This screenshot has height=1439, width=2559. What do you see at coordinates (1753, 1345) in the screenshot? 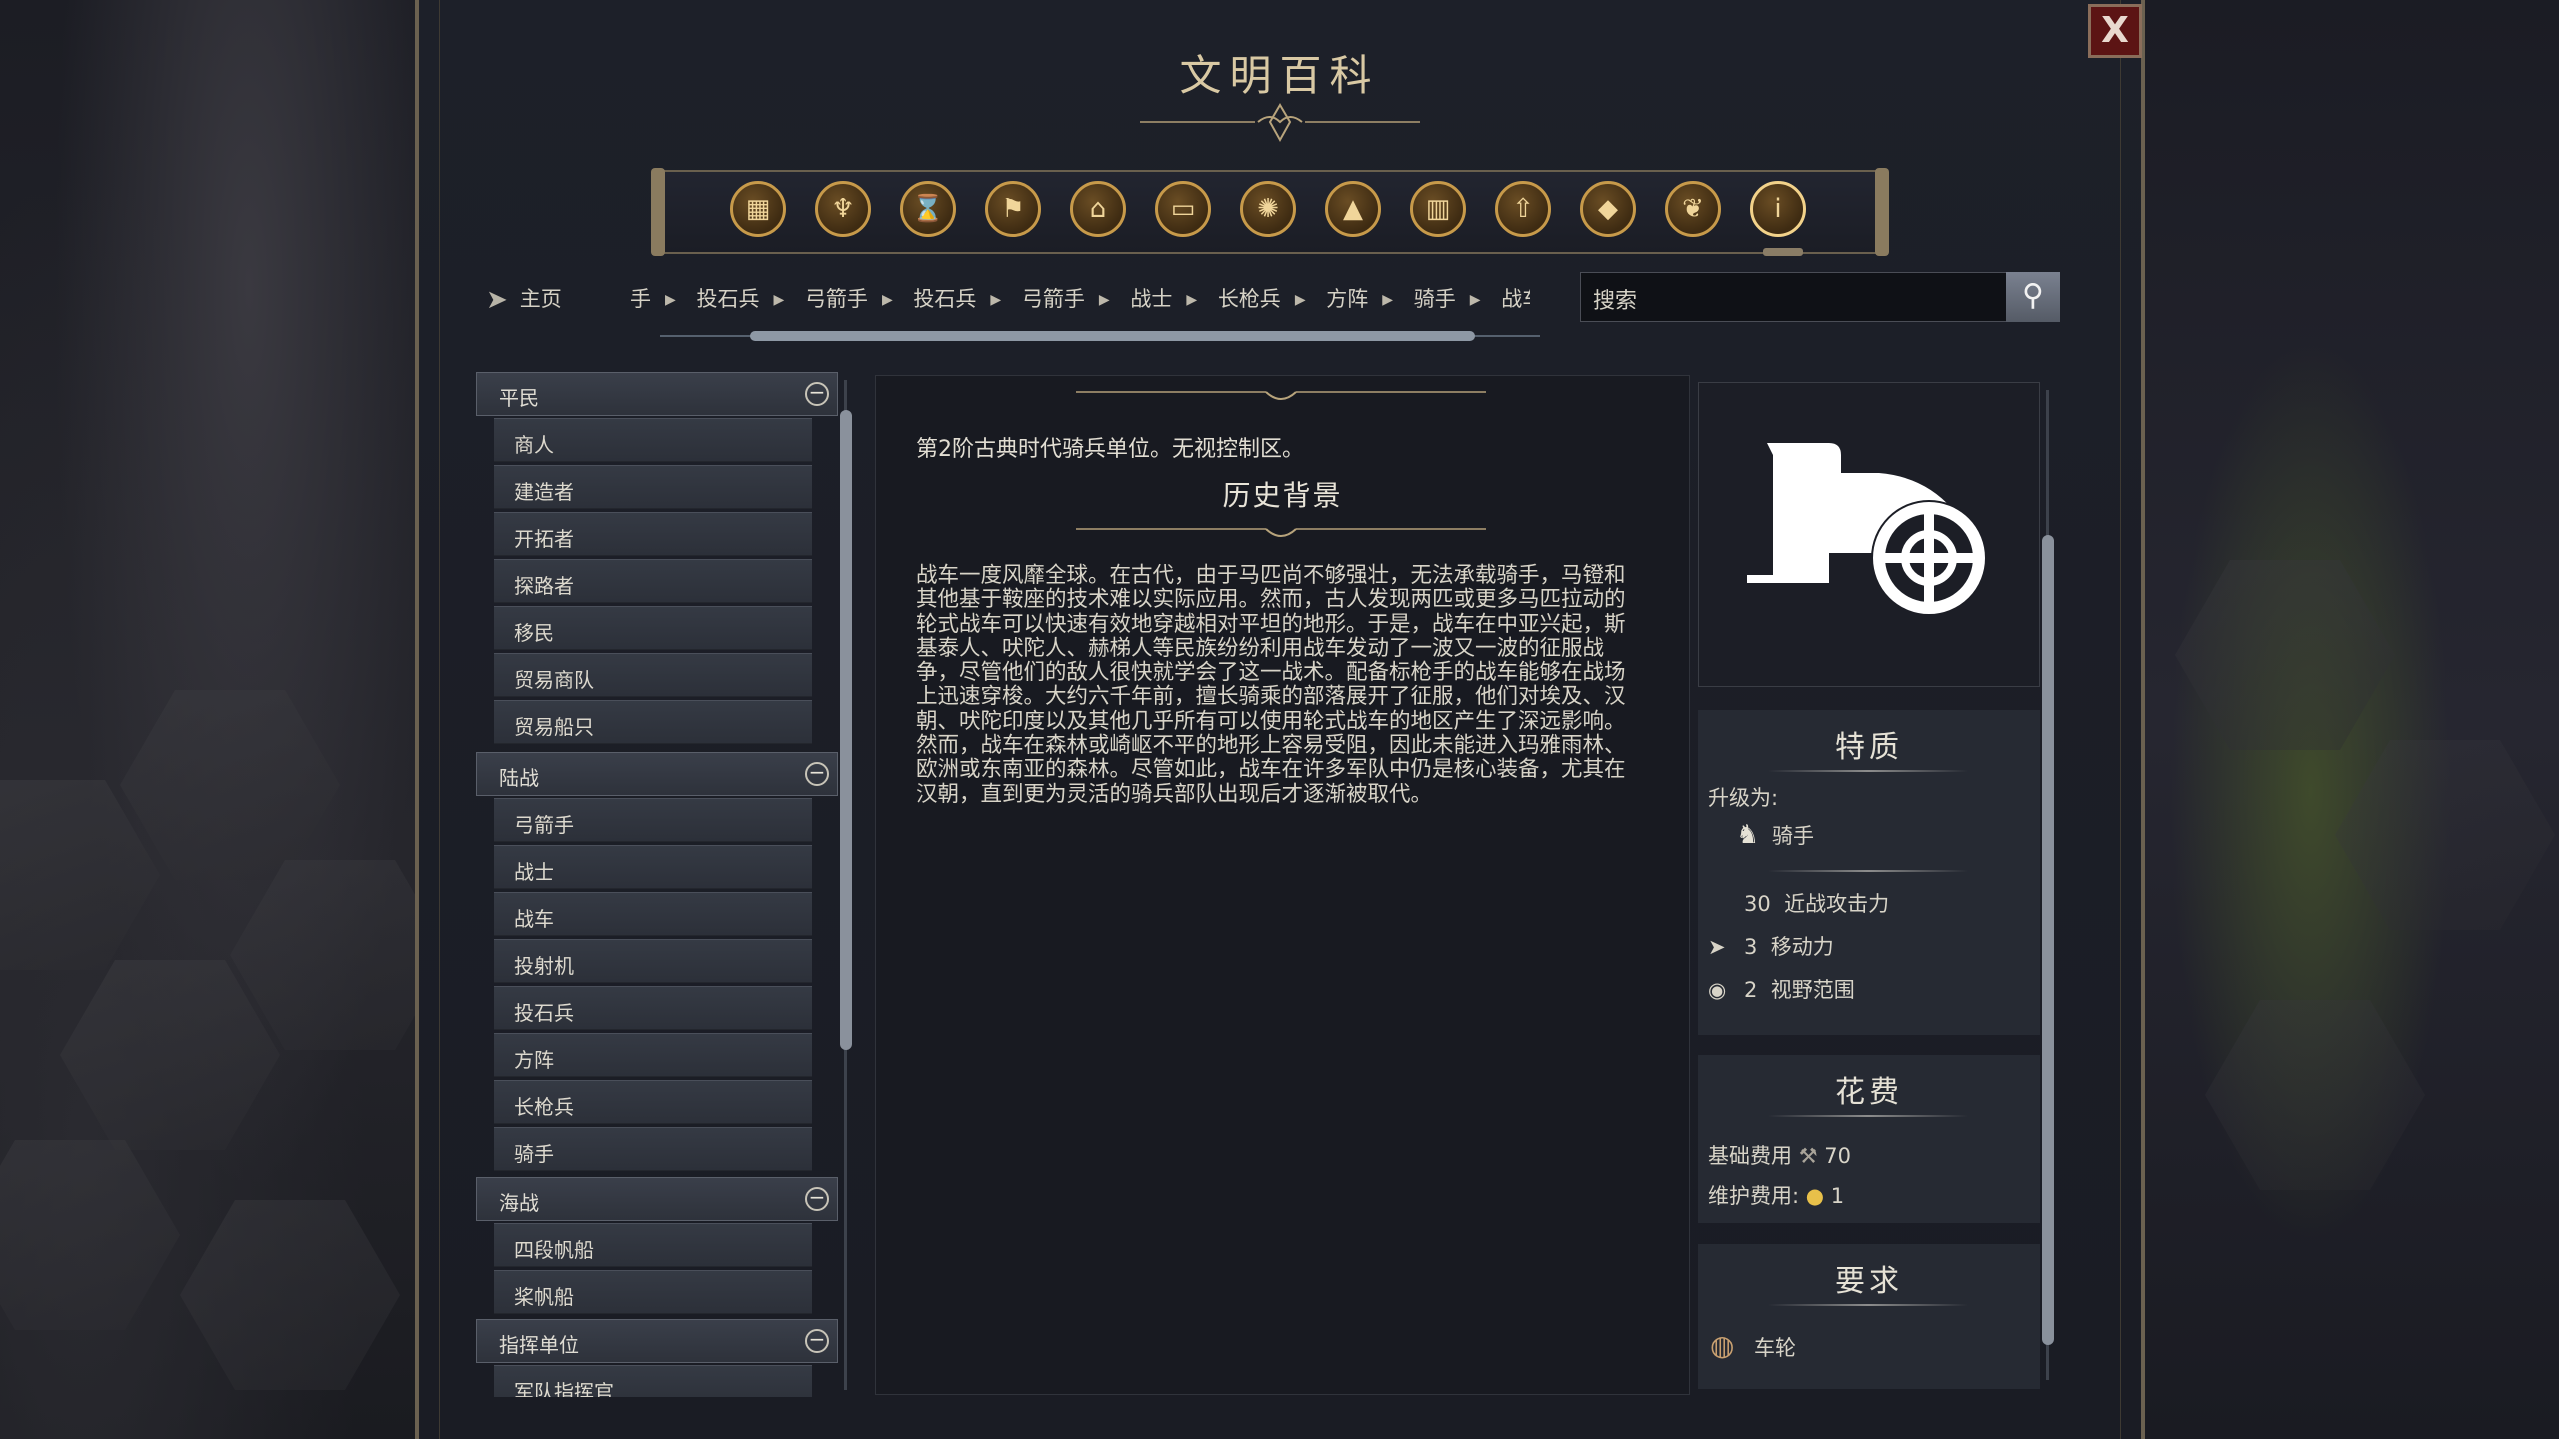
I see `required-tech: ◍ 车轮` at bounding box center [1753, 1345].